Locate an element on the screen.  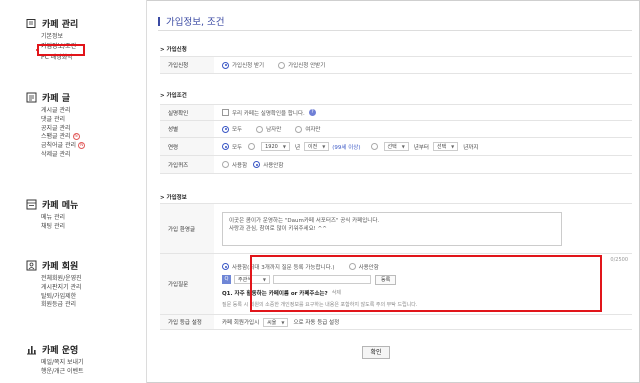
radio-accept-join: 가입신청 받기 is located at coordinates (243, 65).